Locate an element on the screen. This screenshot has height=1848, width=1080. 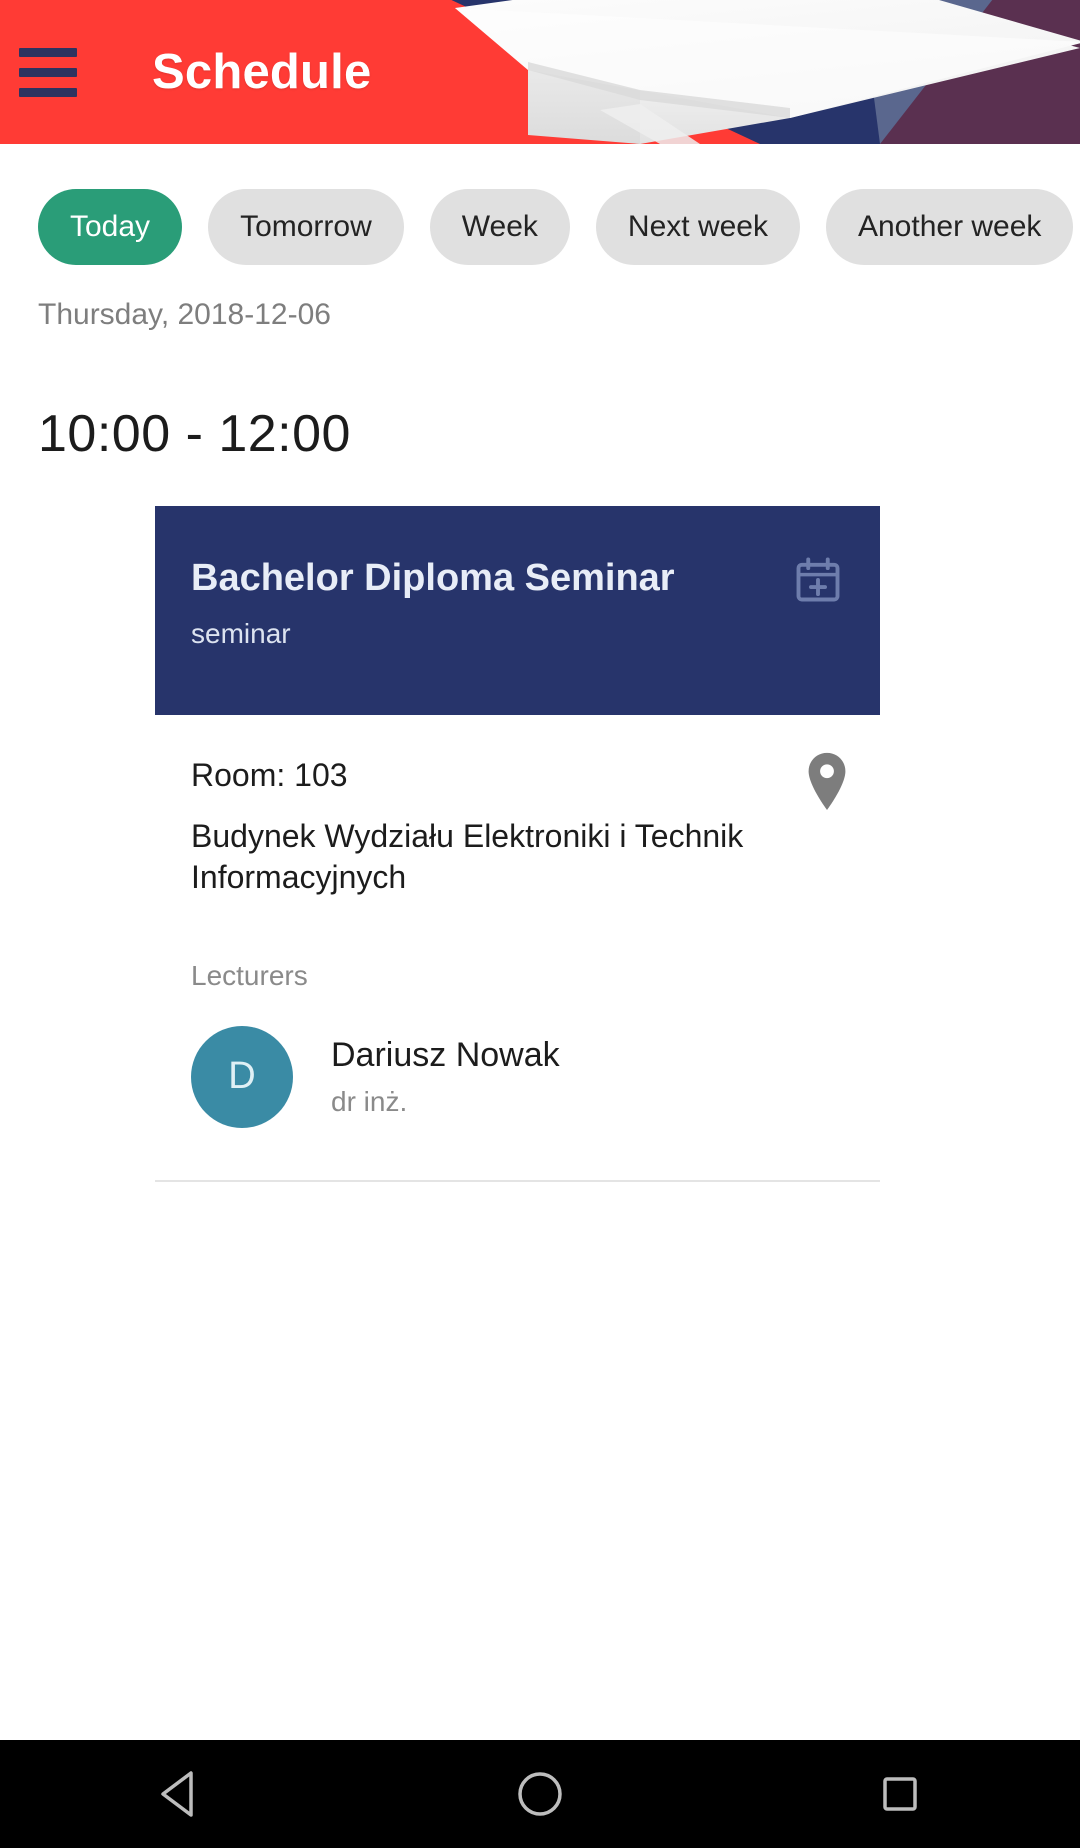
map-pin-icon is located at coordinates (827, 782).